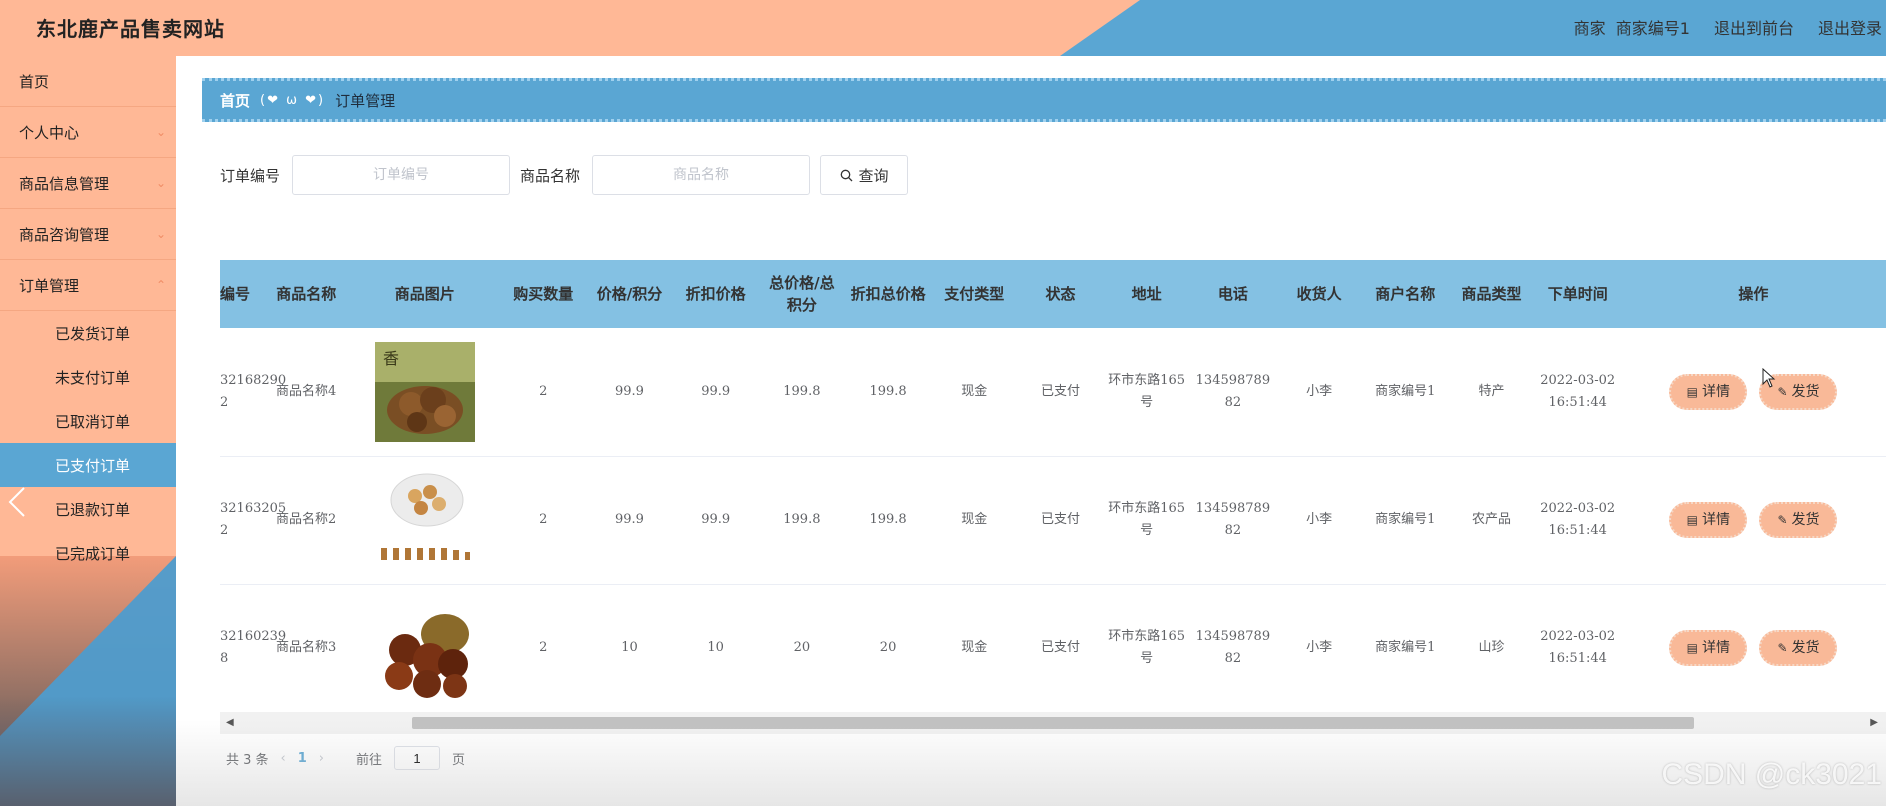 This screenshot has width=1886, height=806. What do you see at coordinates (235, 294) in the screenshot?
I see `column-header: 编号` at bounding box center [235, 294].